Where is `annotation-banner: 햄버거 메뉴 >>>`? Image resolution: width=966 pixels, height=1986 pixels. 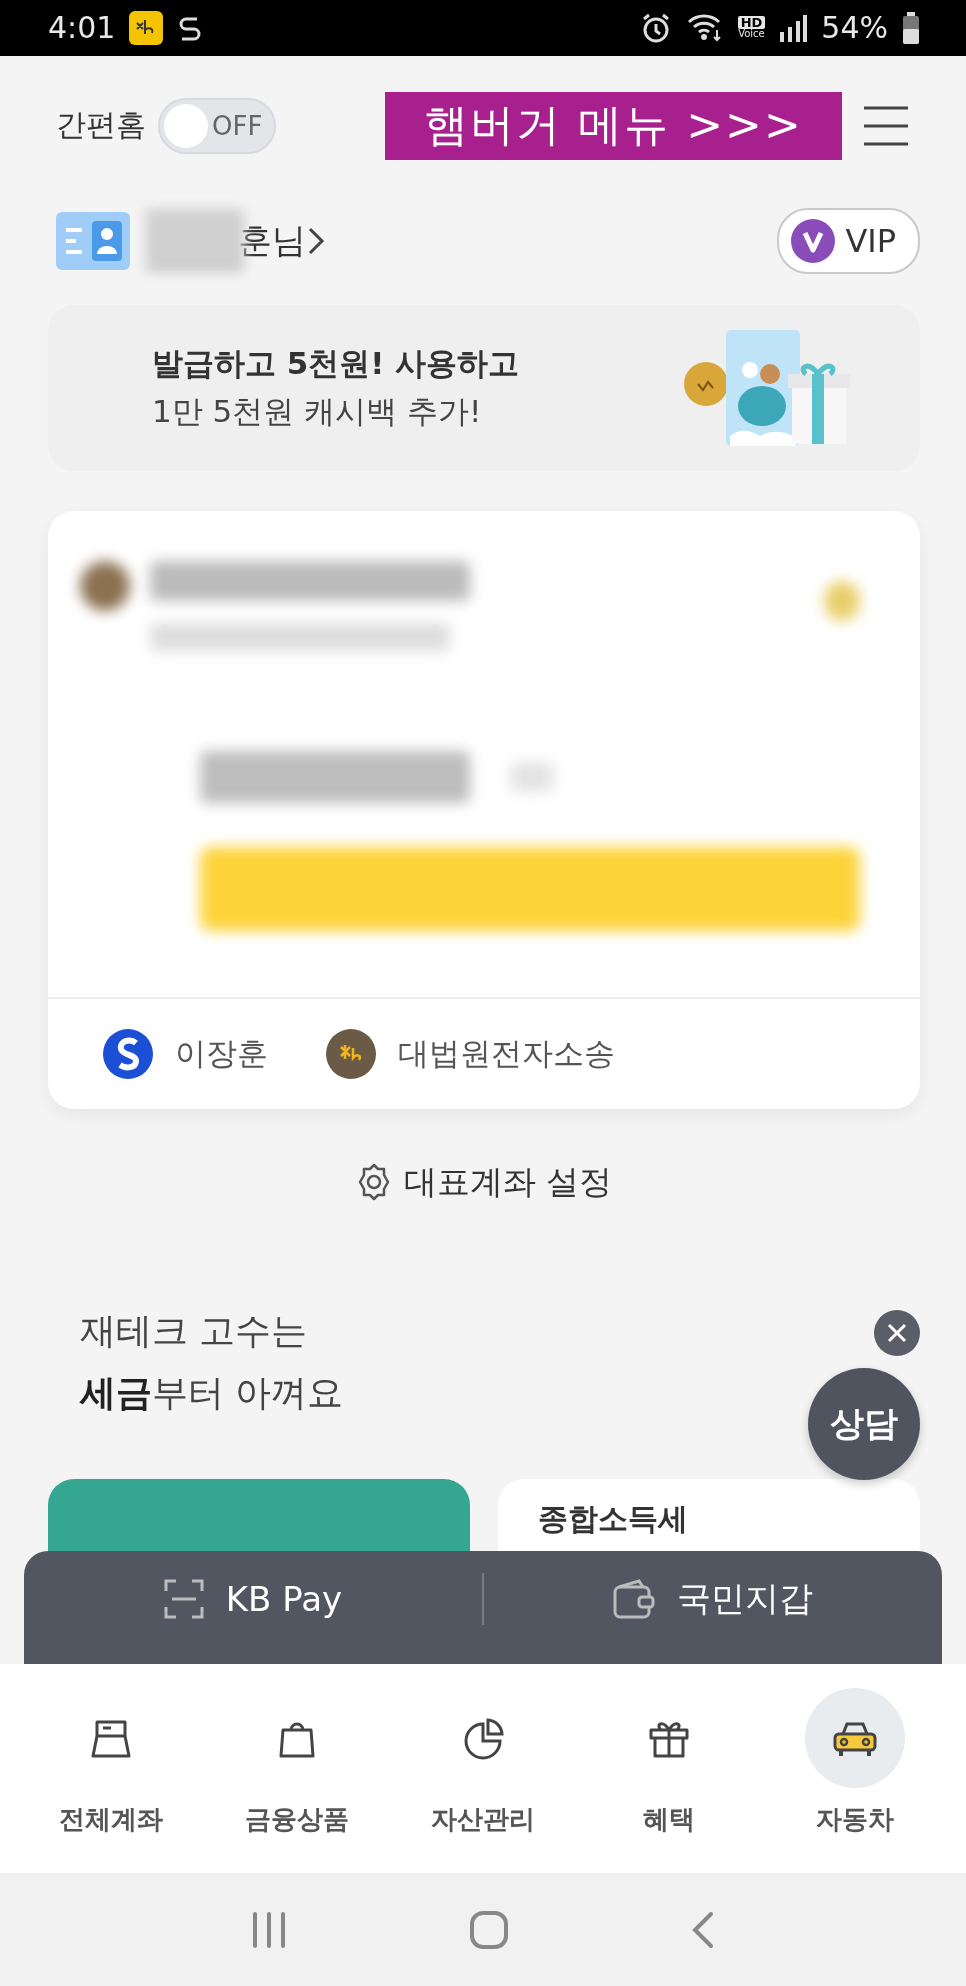 annotation-banner: 햄버거 메뉴 >>> is located at coordinates (613, 125).